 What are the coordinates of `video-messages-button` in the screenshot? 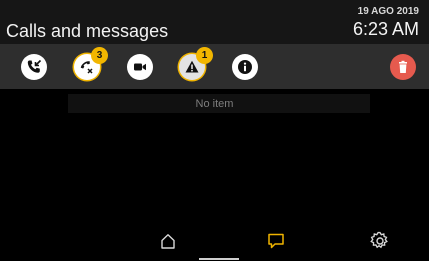 It's located at (140, 67).